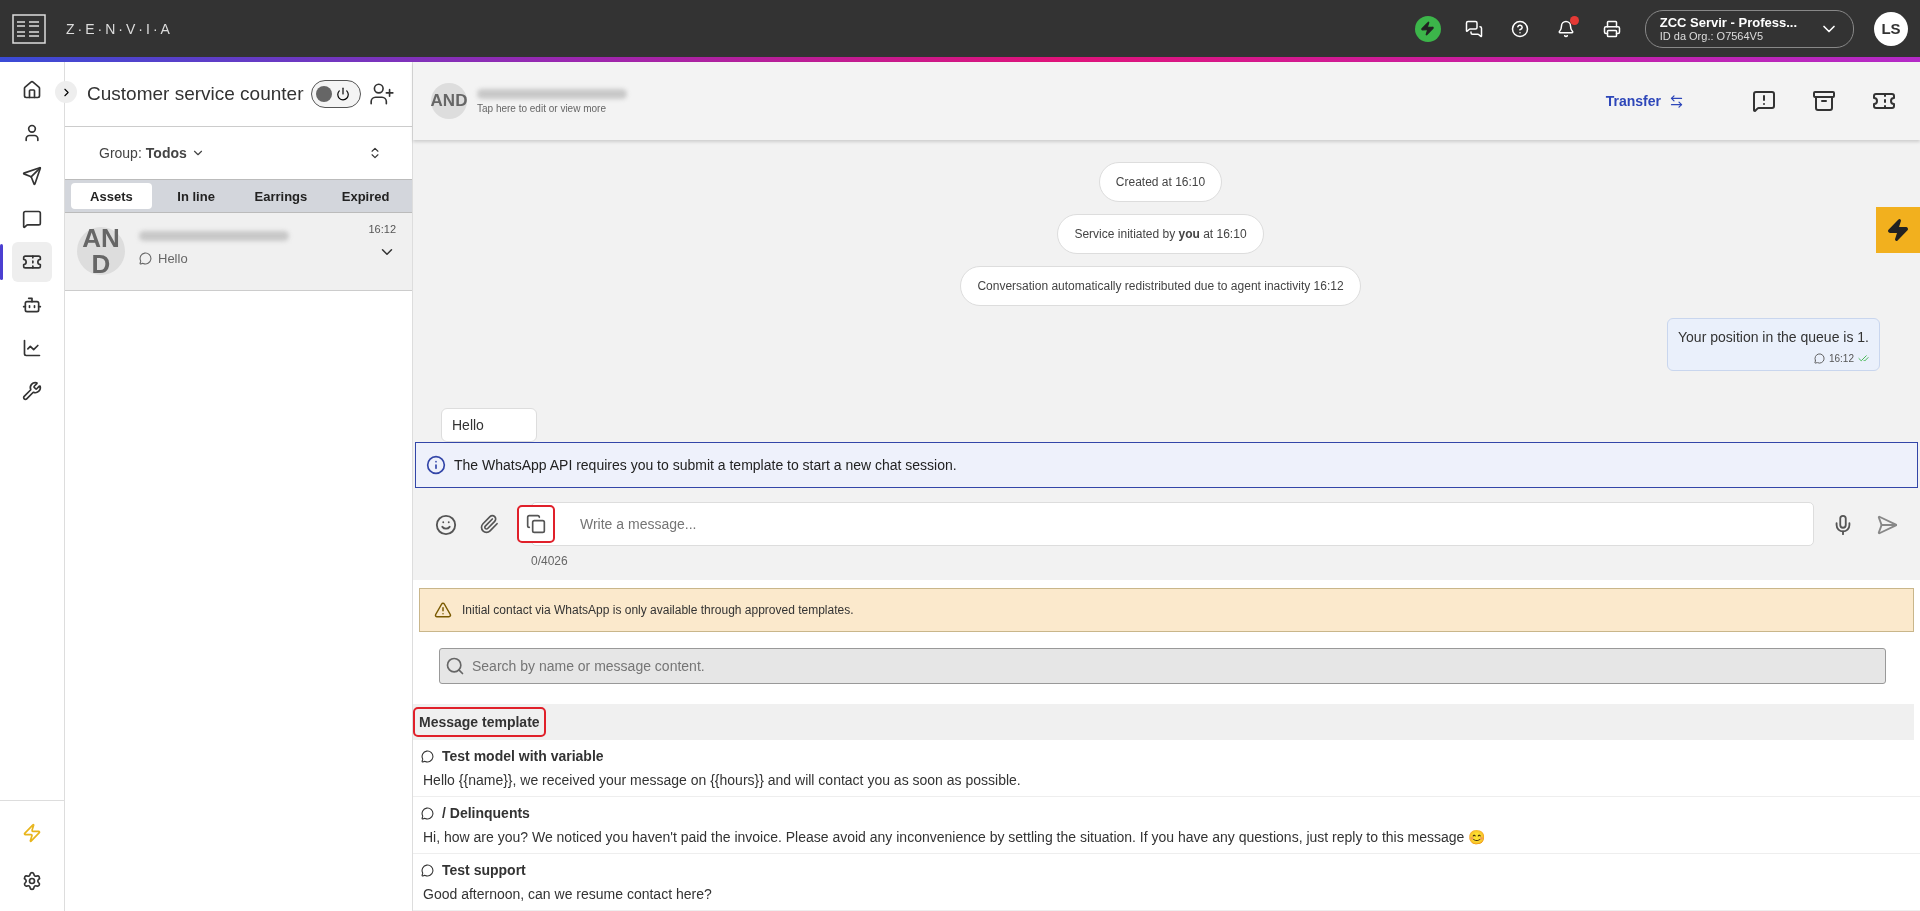  I want to click on transfer-button: Transfer, so click(1644, 101).